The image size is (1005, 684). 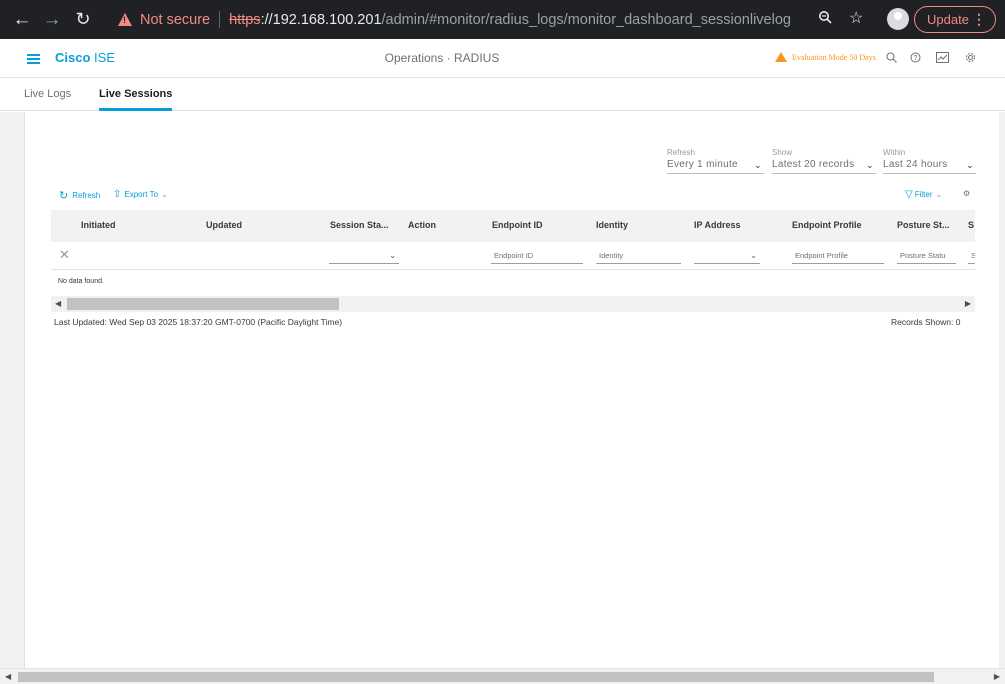 I want to click on search-icon, so click(x=891, y=57).